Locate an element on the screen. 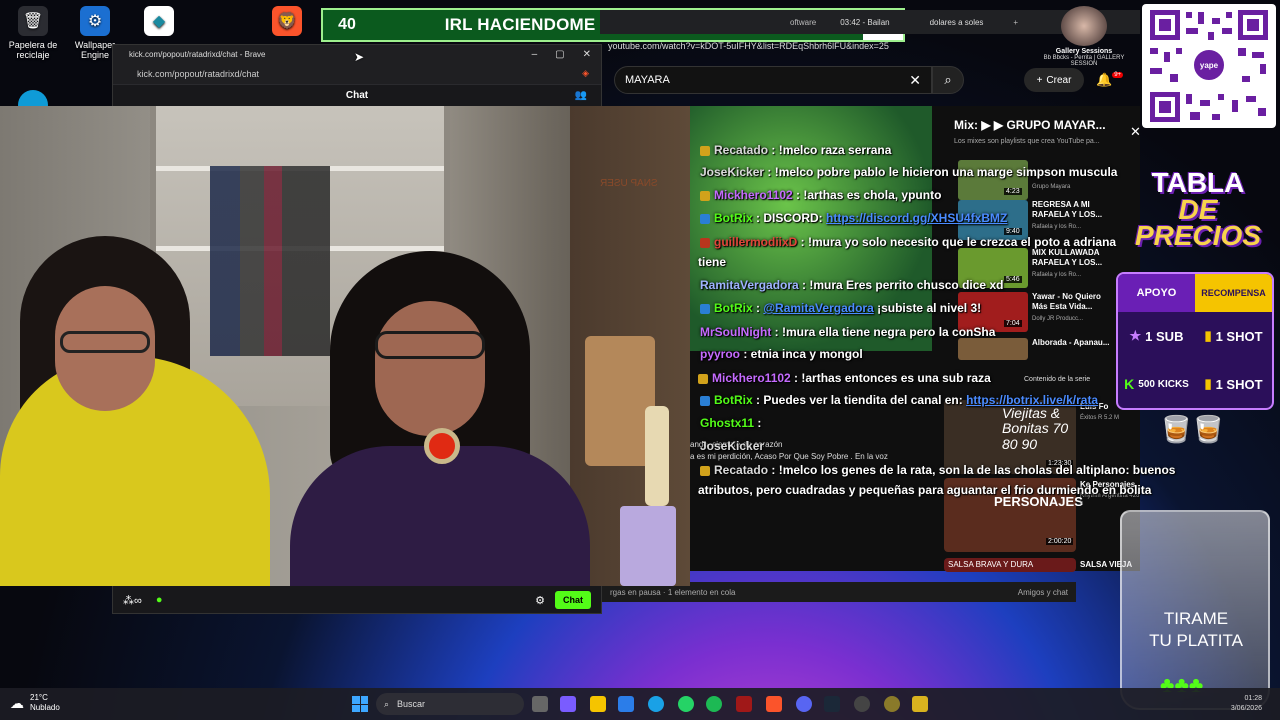 Image resolution: width=1280 pixels, height=720 pixels. recommended-video: SALSA BRAVA Y DURA SALSA VIEJA is located at coordinates (1044, 565).